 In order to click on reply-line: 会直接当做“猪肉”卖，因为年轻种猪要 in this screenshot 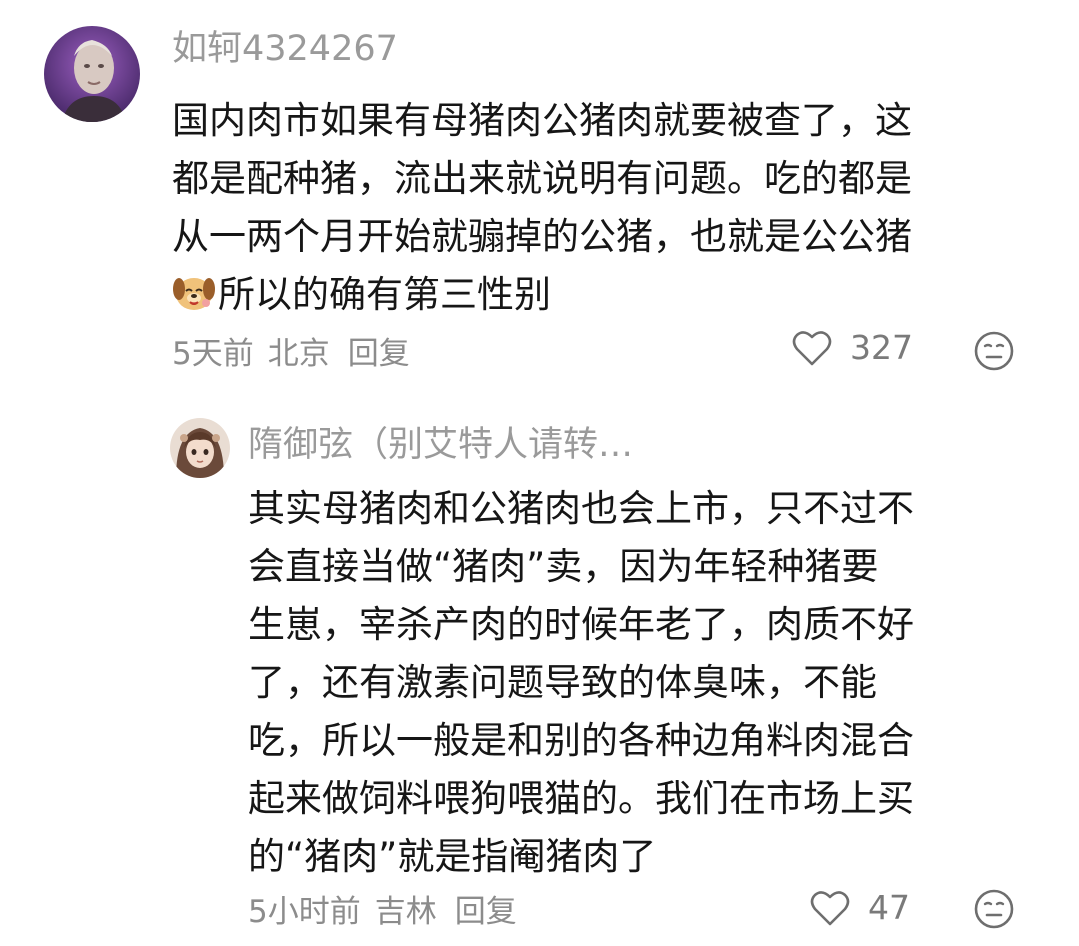, I will do `click(563, 566)`.